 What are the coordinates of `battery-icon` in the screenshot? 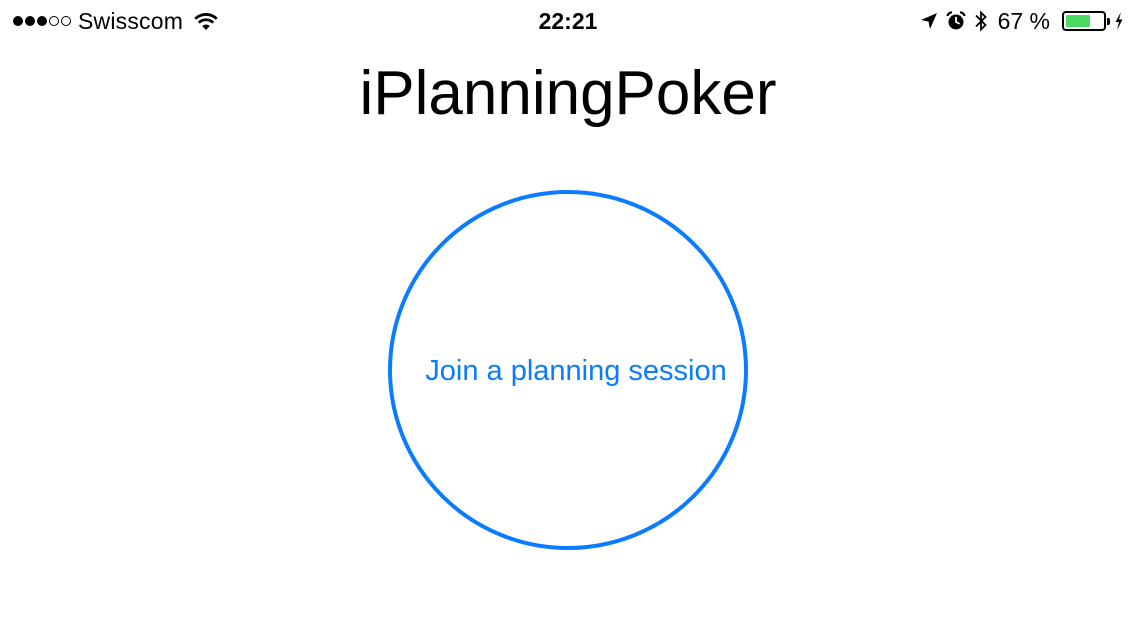 It's located at (1086, 21).